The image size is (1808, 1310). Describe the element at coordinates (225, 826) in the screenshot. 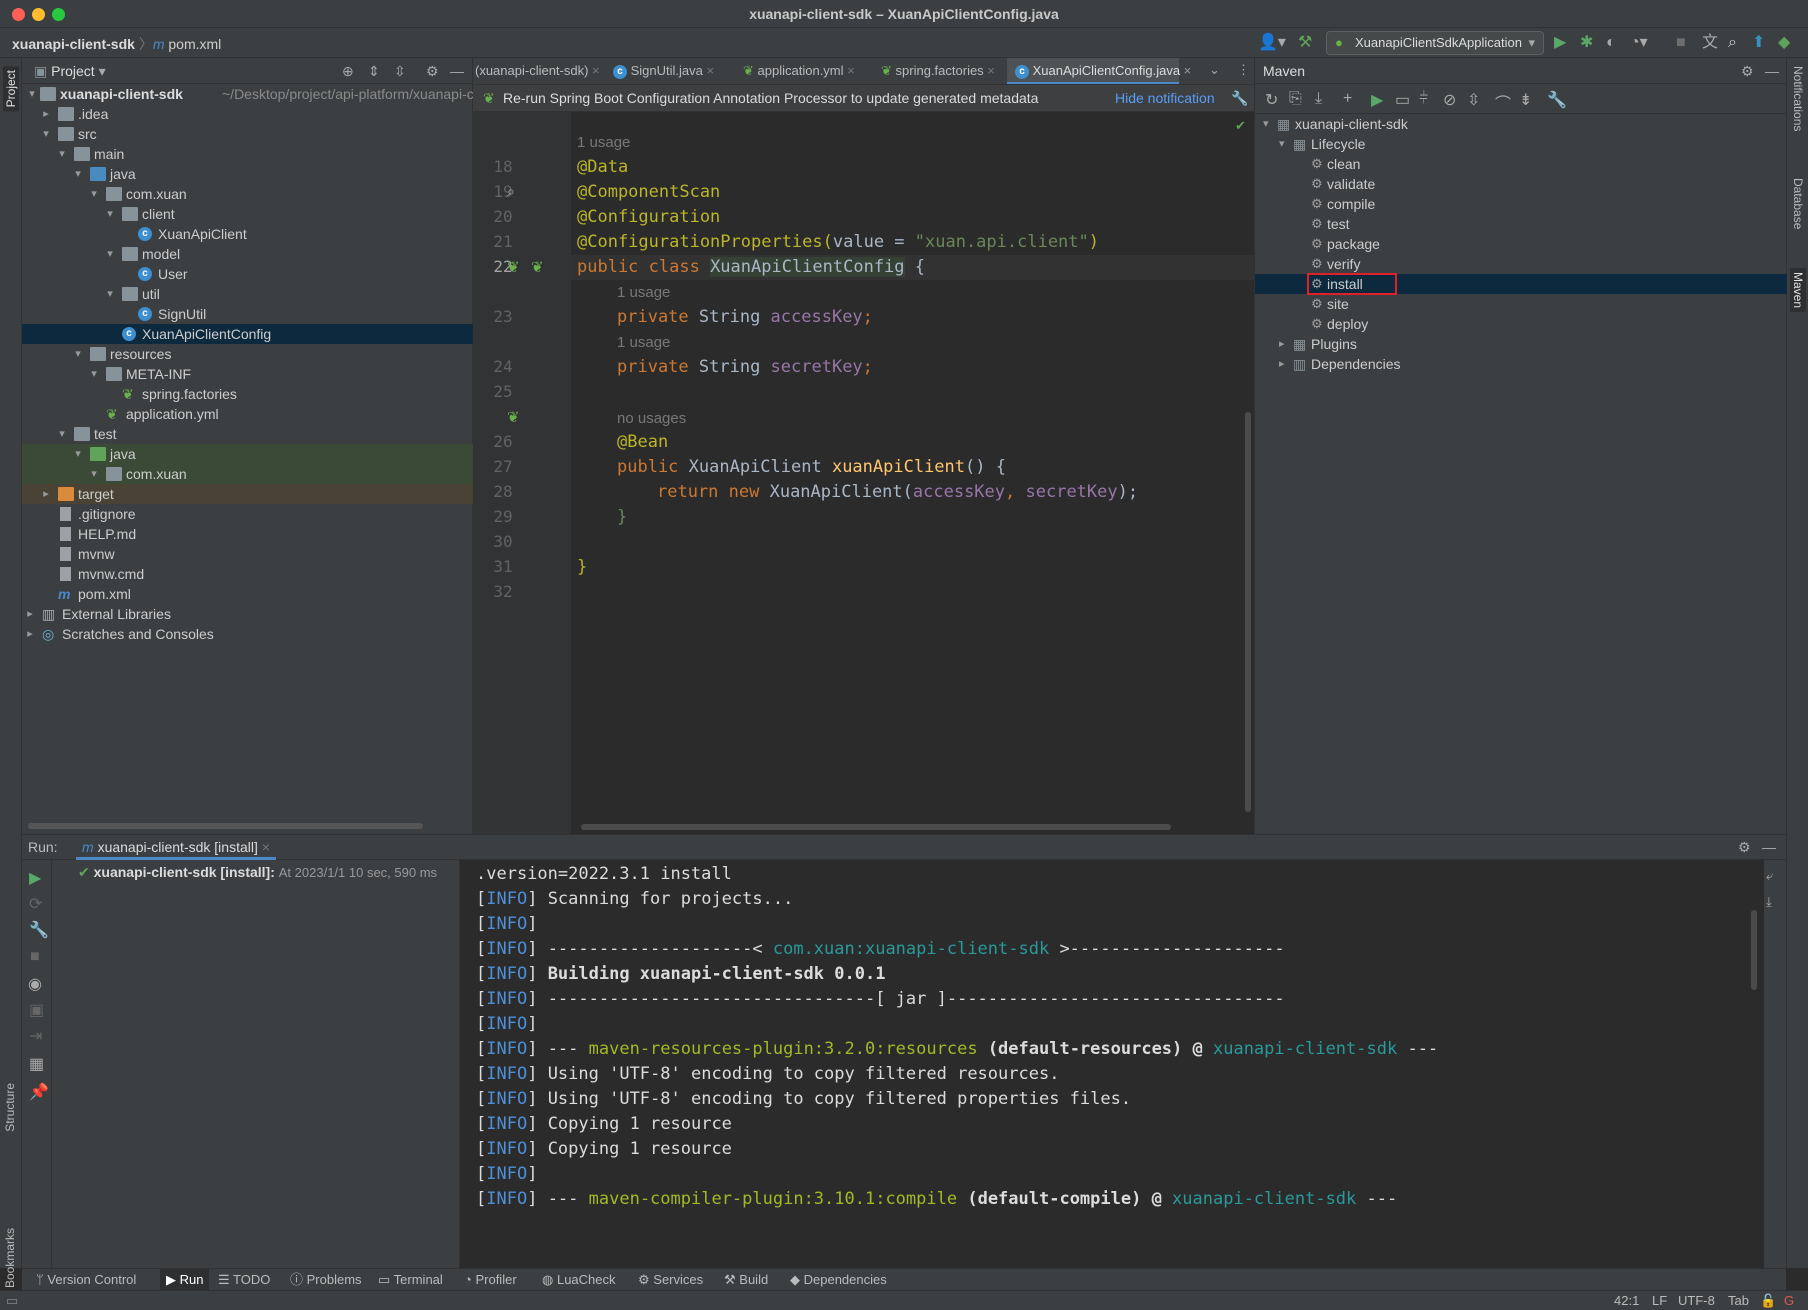

I see `project-scrollbar` at that location.